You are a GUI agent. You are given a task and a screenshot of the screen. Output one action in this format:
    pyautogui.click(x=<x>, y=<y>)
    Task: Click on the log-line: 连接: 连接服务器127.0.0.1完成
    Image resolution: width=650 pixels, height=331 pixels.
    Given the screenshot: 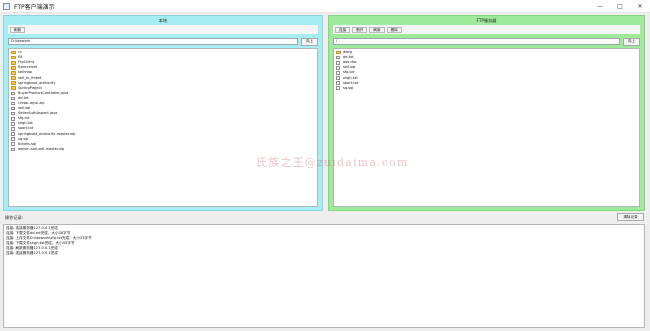 What is the action you would take?
    pyautogui.click(x=32, y=253)
    